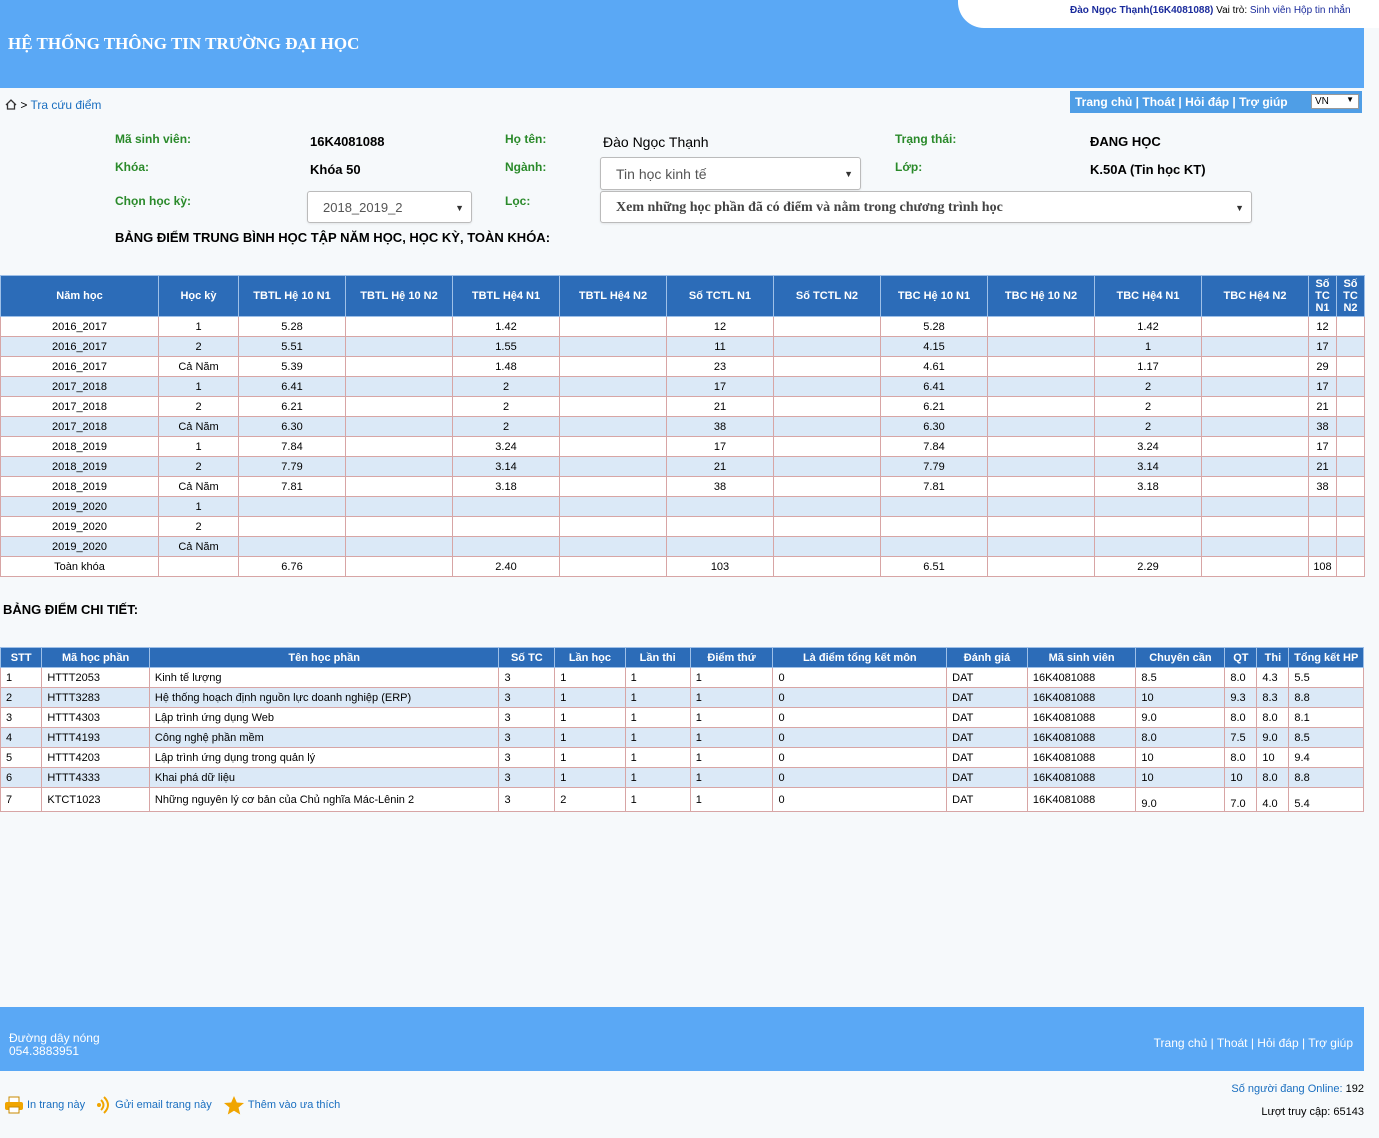 The image size is (1379, 1138). Describe the element at coordinates (198, 446) in the screenshot. I see `summary-cell: 1` at that location.